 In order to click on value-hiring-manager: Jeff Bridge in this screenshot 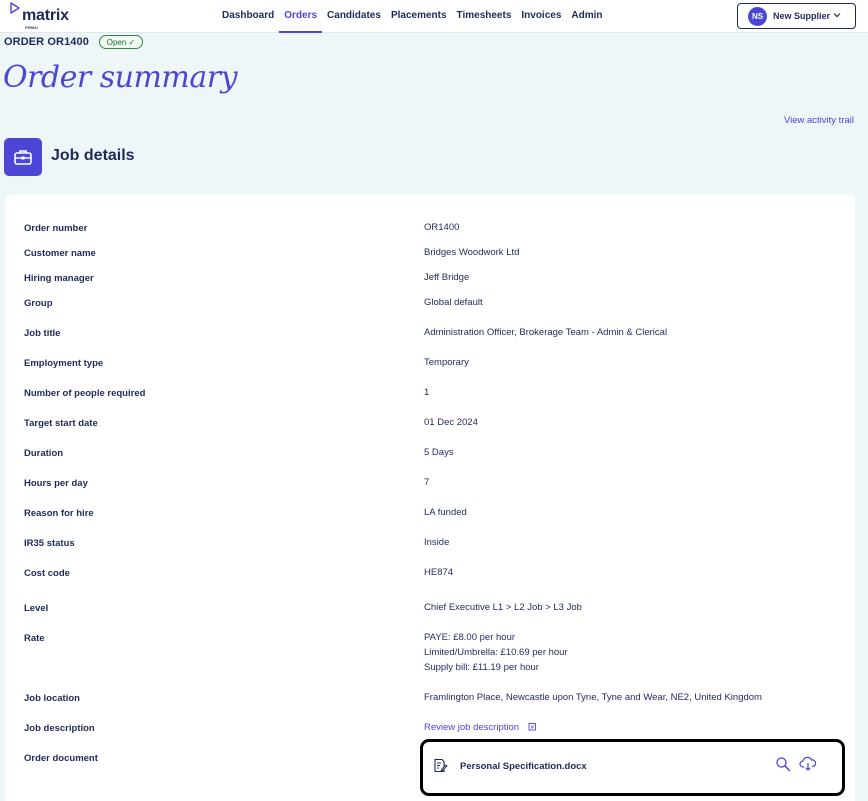, I will do `click(447, 277)`.